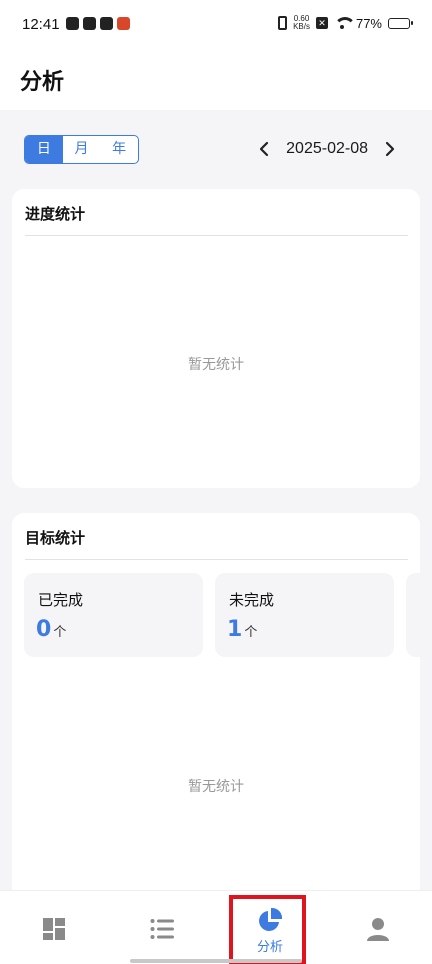  What do you see at coordinates (42, 82) in the screenshot?
I see `page-title: 分析` at bounding box center [42, 82].